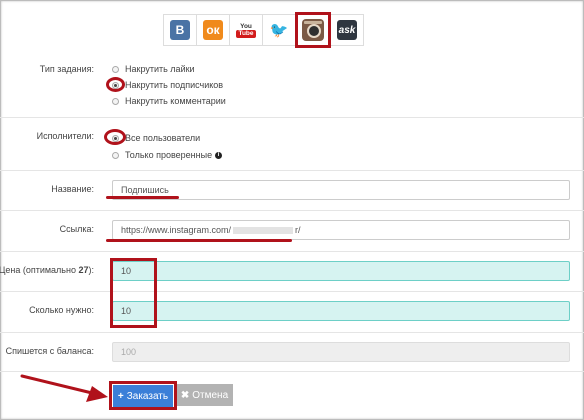 This screenshot has width=584, height=420. I want to click on annotation-arrow, so click(64, 388).